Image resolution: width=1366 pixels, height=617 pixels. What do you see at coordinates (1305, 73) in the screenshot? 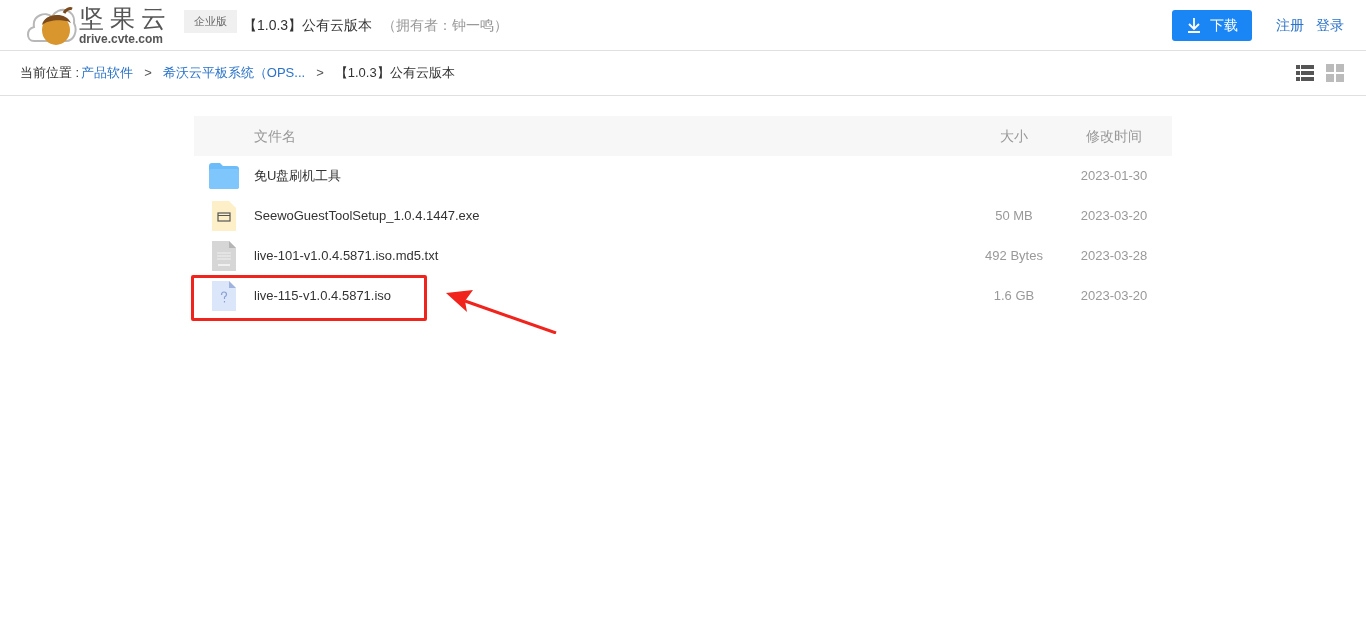
I see `list-view-icon` at bounding box center [1305, 73].